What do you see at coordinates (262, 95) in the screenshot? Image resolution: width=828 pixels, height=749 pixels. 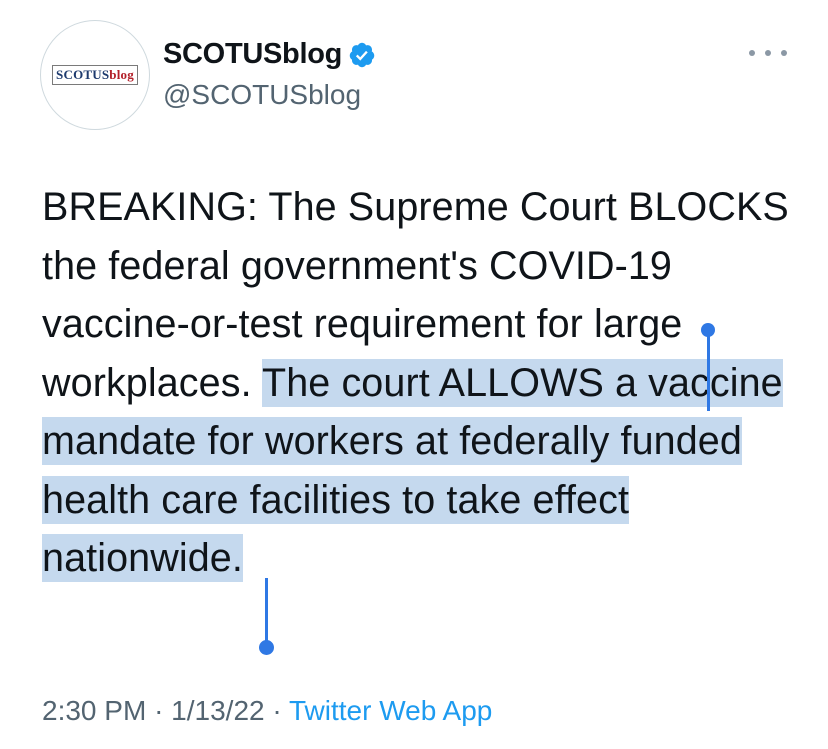 I see `account-handle: @SCOTUSblog` at bounding box center [262, 95].